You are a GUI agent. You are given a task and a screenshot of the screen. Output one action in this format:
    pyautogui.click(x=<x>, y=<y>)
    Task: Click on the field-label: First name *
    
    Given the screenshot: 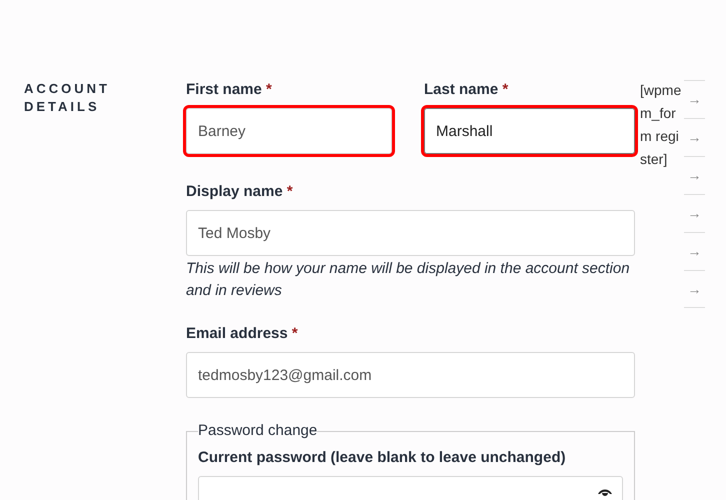 What is the action you would take?
    pyautogui.click(x=229, y=90)
    